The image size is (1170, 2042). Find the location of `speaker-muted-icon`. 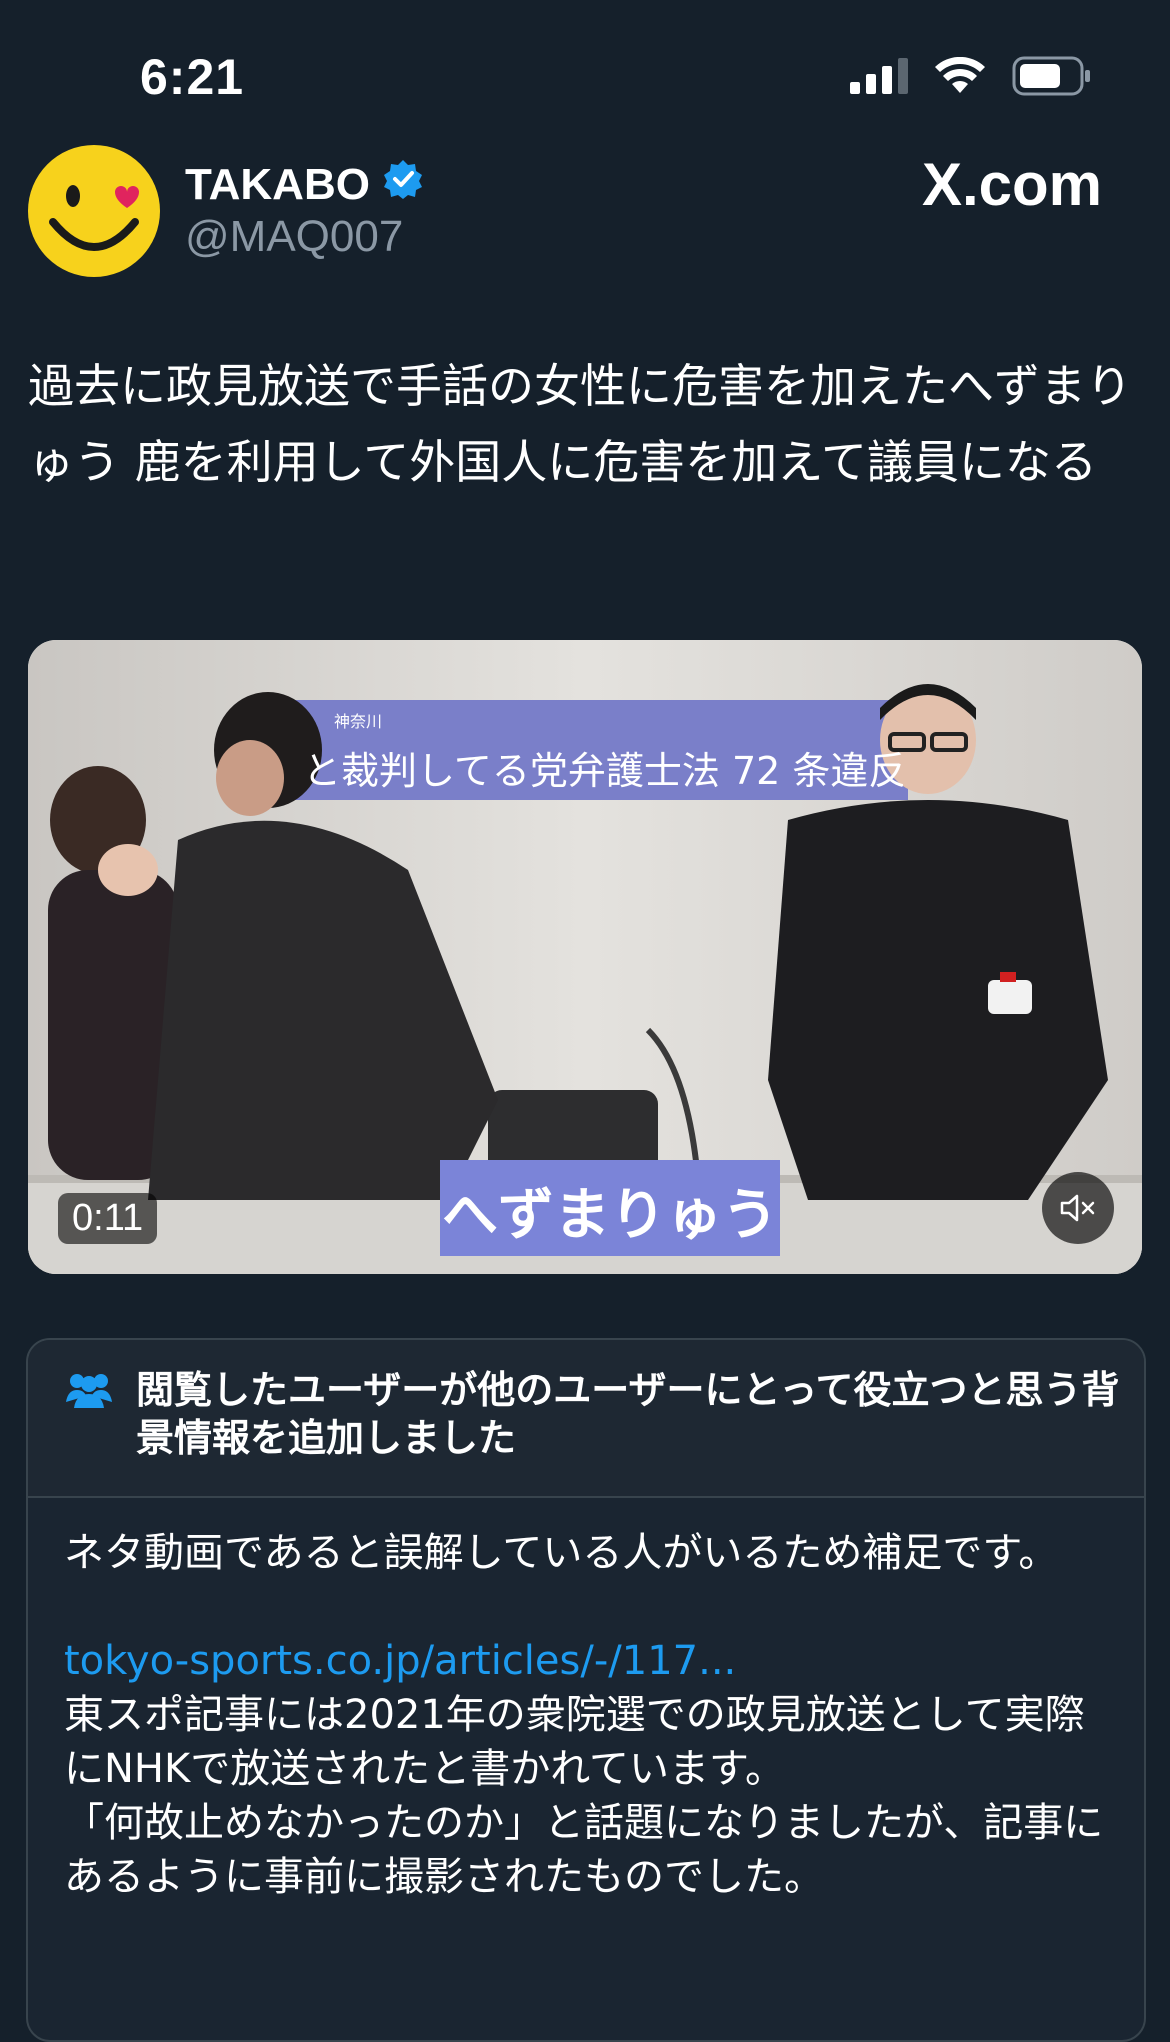

speaker-muted-icon is located at coordinates (1078, 1208).